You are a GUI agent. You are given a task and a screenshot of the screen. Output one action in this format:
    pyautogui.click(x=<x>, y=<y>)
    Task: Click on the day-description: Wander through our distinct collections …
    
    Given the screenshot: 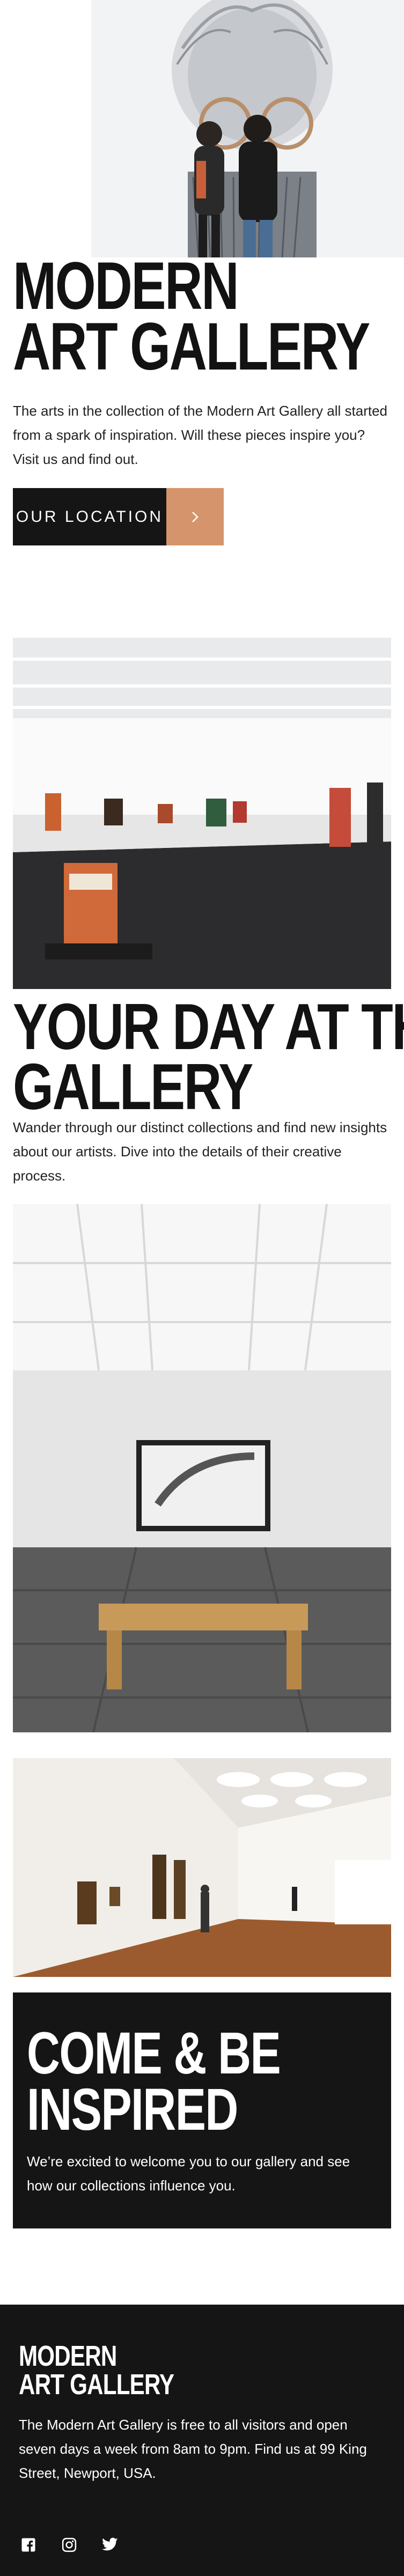 What is the action you would take?
    pyautogui.click(x=200, y=1151)
    